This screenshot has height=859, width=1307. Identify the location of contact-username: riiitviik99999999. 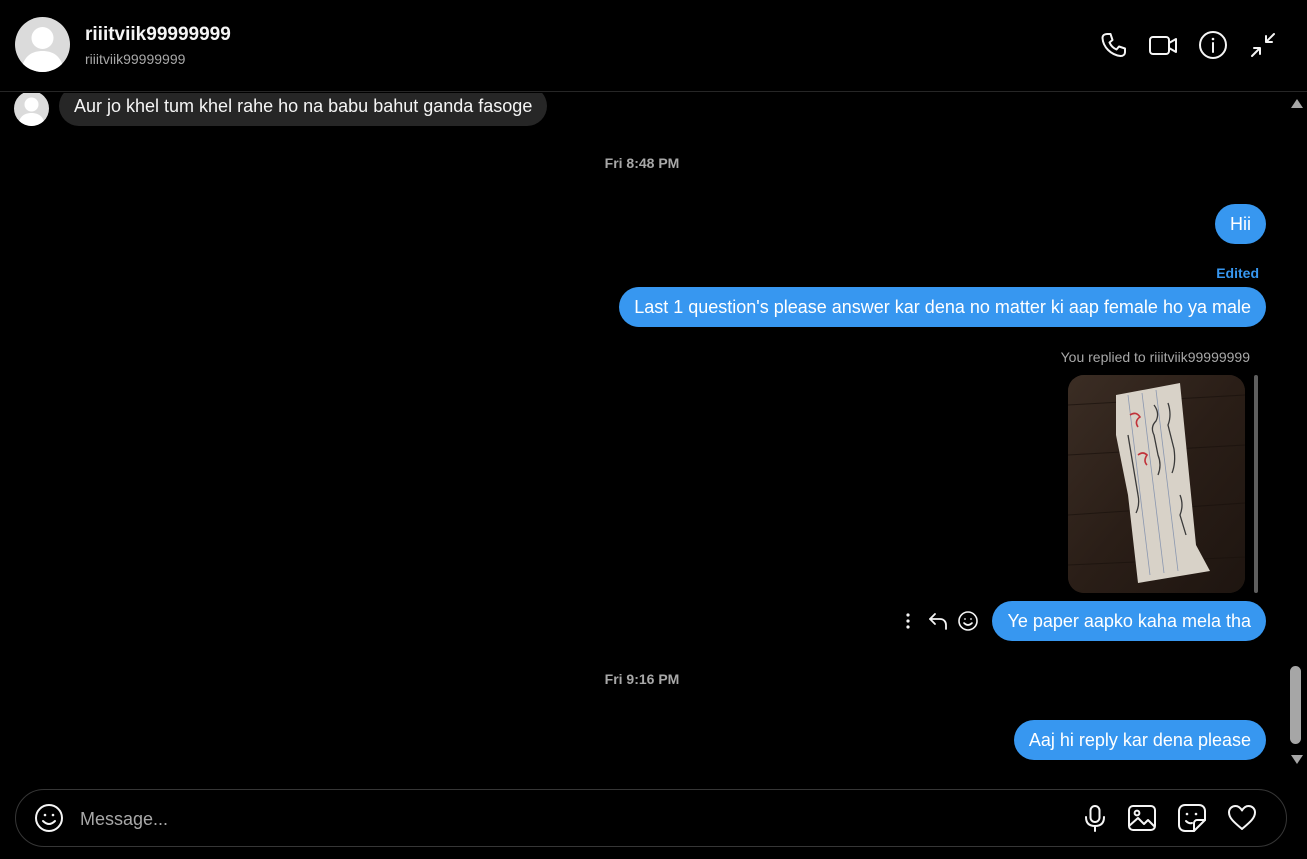
(135, 59).